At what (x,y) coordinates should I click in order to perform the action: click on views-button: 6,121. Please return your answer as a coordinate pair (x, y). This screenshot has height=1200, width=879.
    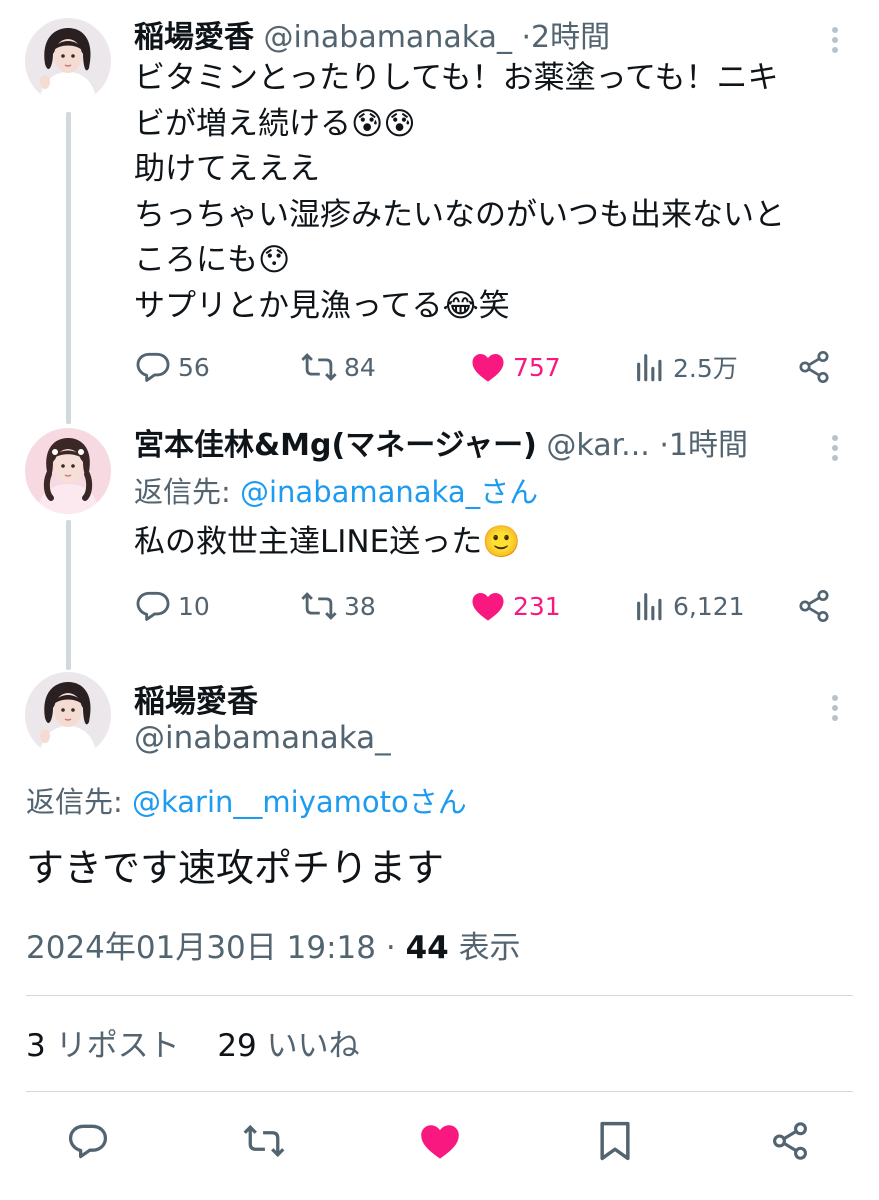
    Looking at the image, I should click on (689, 606).